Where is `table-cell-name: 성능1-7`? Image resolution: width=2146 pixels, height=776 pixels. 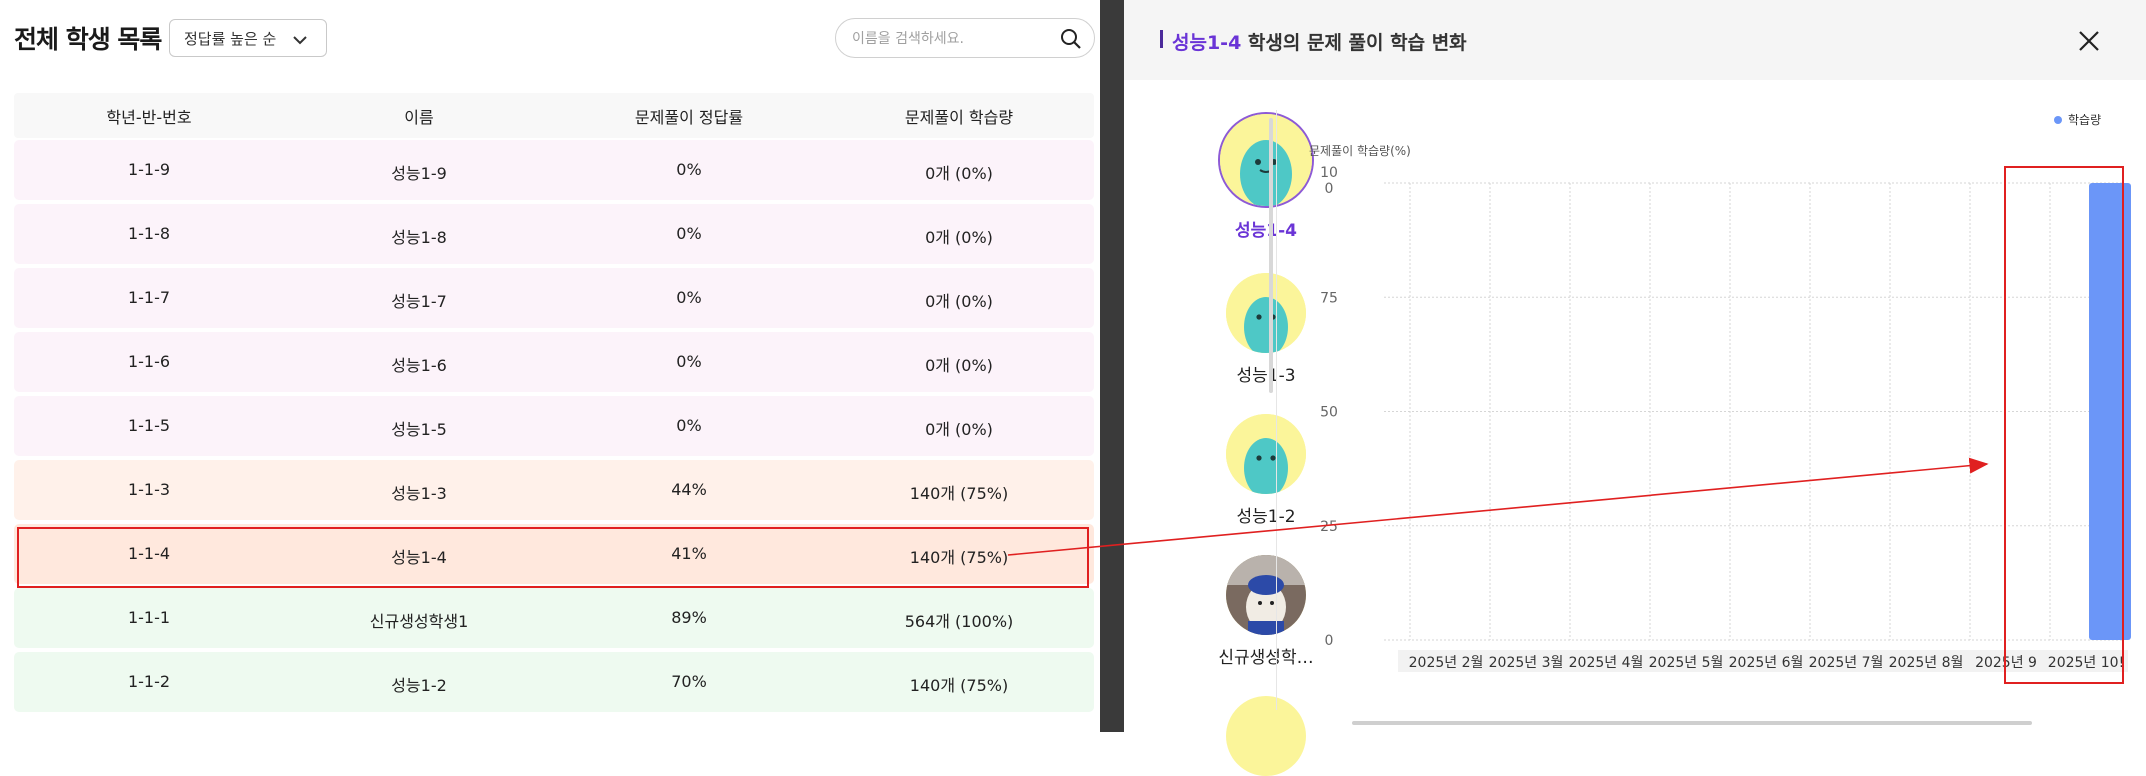 table-cell-name: 성능1-7 is located at coordinates (419, 301).